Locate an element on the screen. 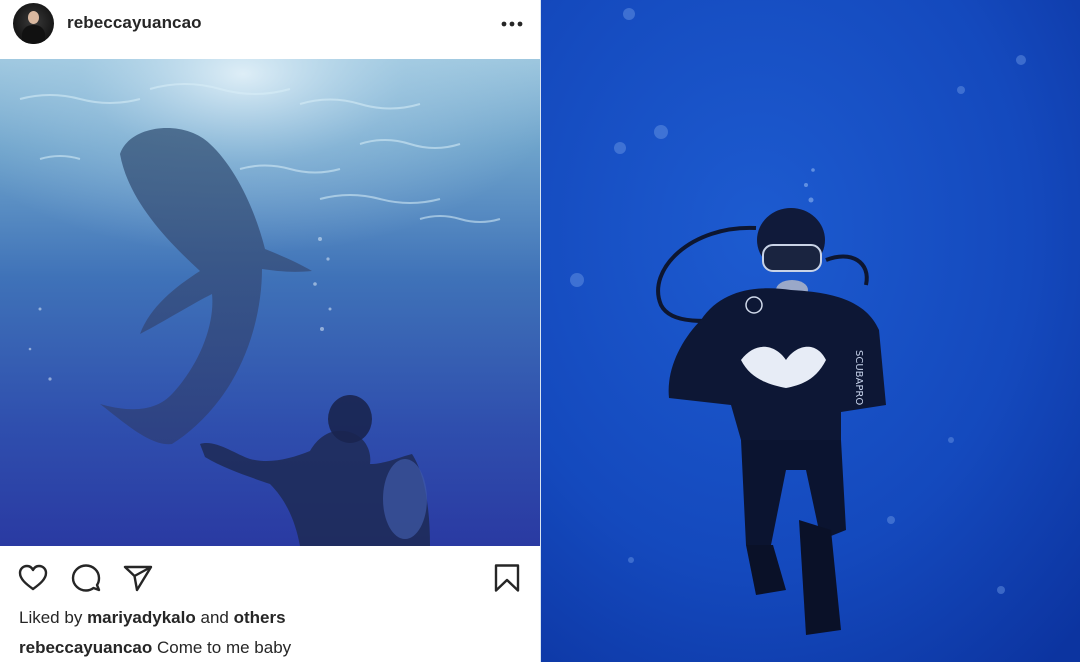 This screenshot has width=1080, height=662. post-header: rebeccayuancao is located at coordinates (270, 24).